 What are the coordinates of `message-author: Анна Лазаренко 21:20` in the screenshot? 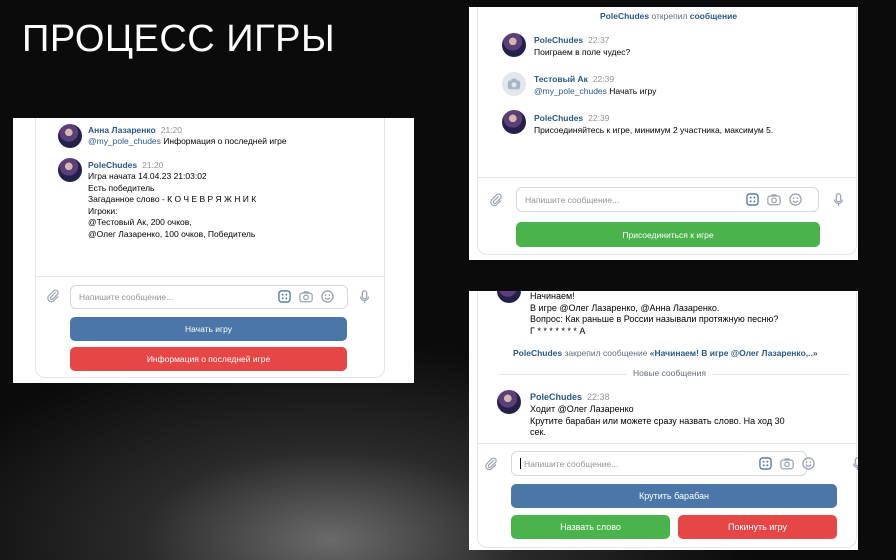 It's located at (135, 130).